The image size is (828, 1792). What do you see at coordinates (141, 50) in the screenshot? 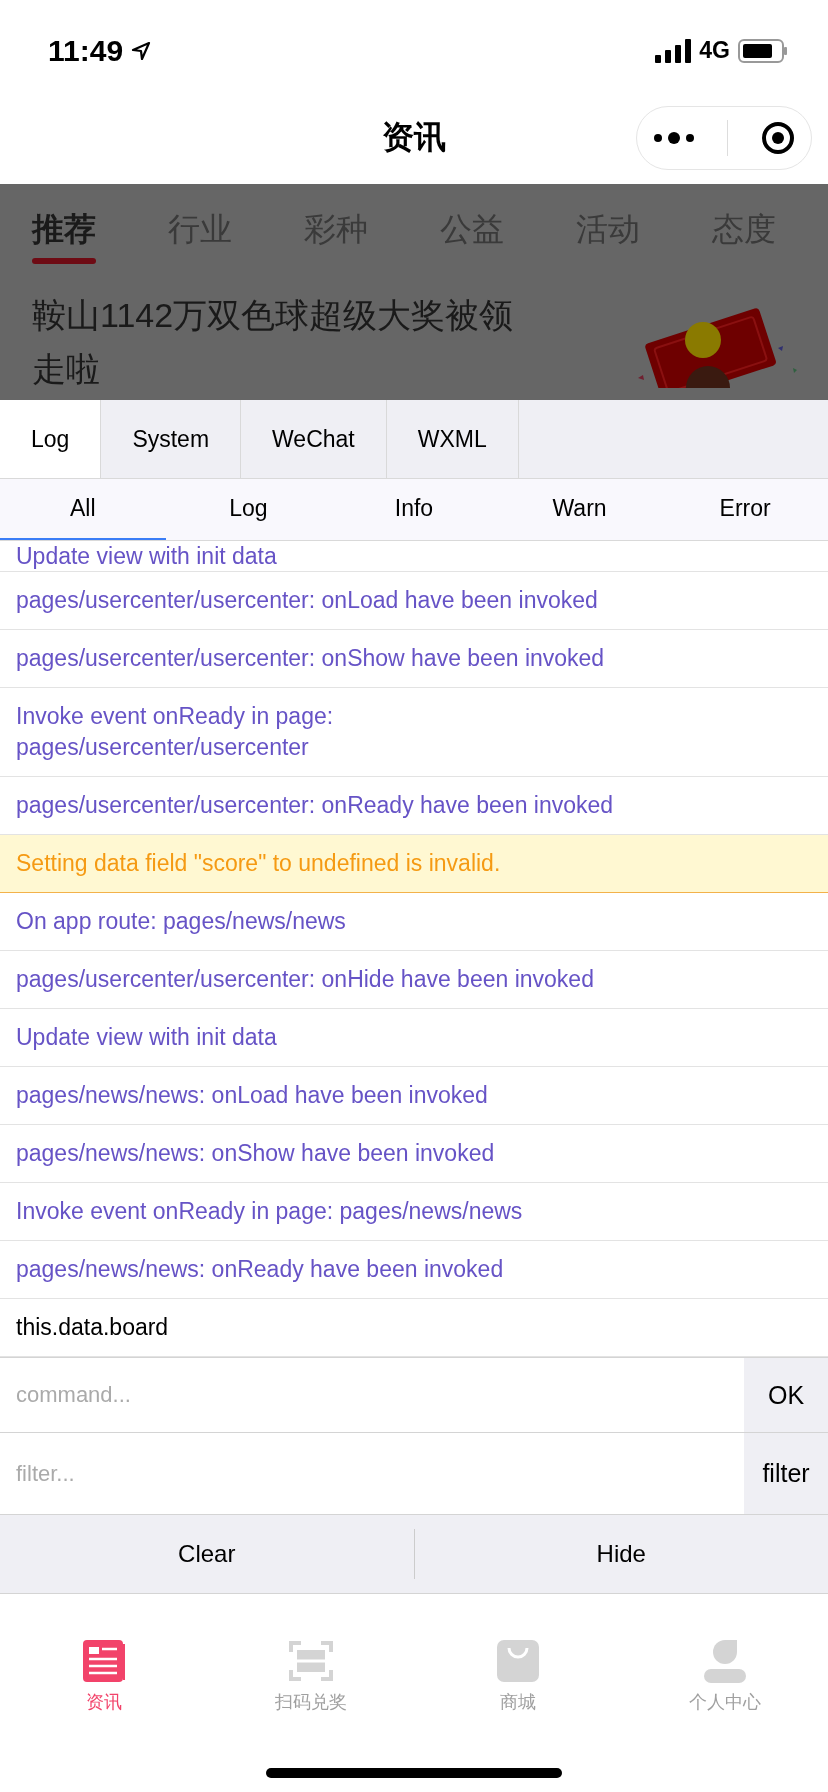
I see `location-arrow-icon` at bounding box center [141, 50].